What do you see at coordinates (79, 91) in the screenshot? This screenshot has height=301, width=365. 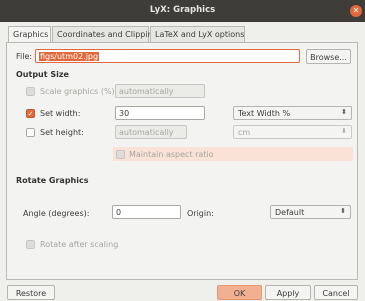 I see `scale-graphics-label: Scale graphics (%):` at bounding box center [79, 91].